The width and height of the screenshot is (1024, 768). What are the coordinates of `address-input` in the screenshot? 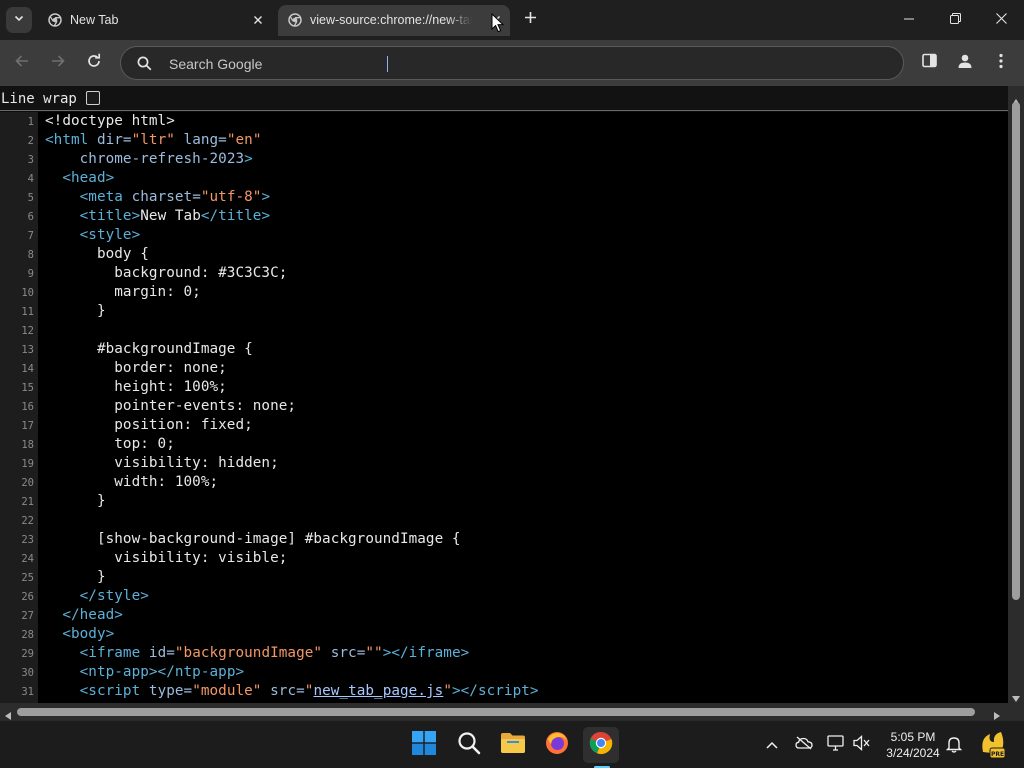 It's located at (519, 64).